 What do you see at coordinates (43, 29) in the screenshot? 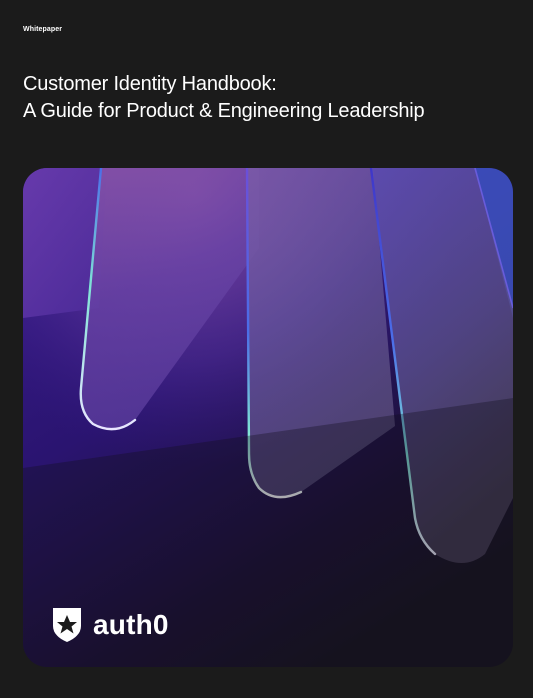
I see `document-type-label: Whitepaper` at bounding box center [43, 29].